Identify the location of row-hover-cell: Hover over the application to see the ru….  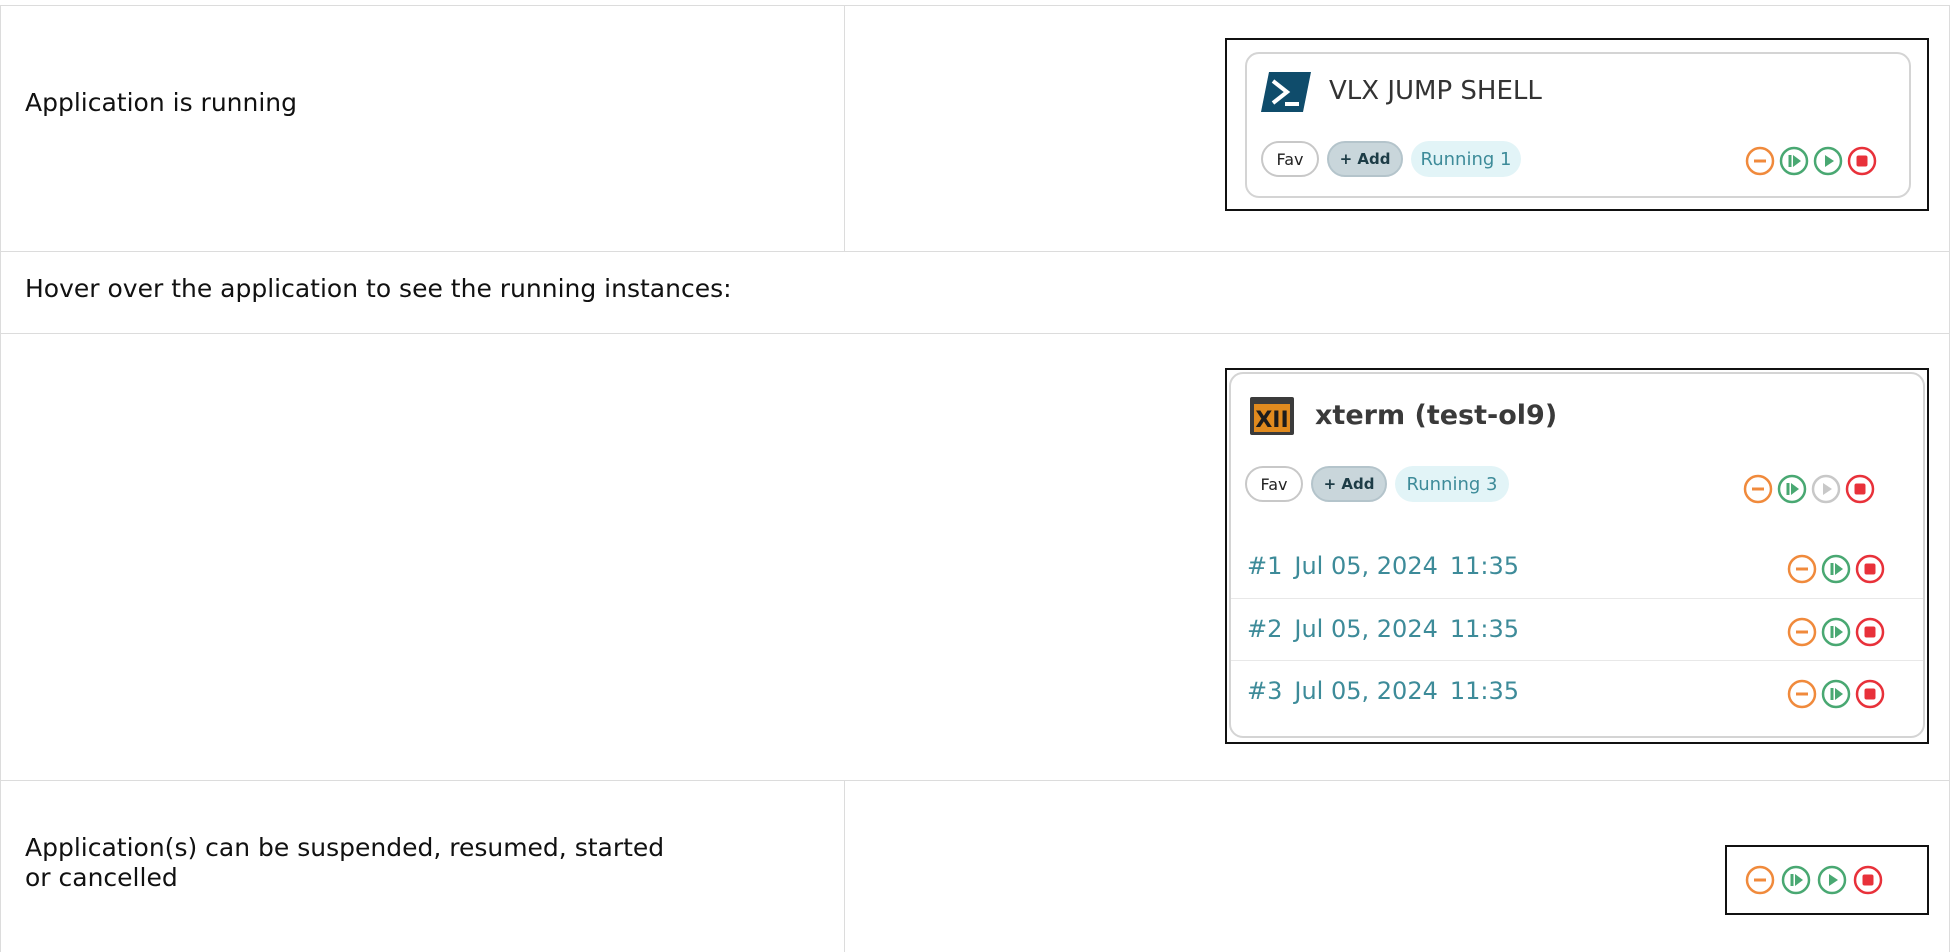
(975, 292).